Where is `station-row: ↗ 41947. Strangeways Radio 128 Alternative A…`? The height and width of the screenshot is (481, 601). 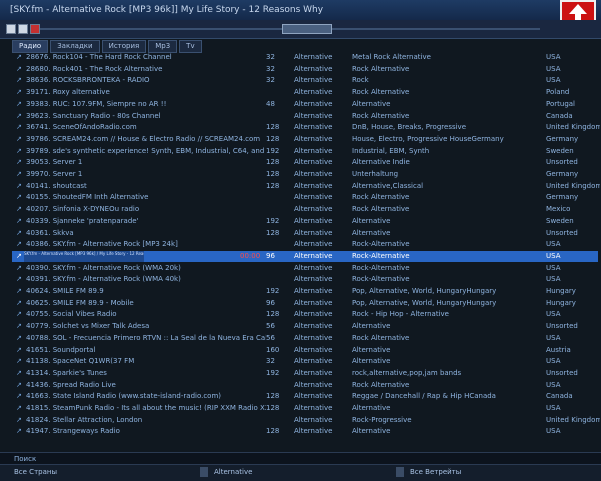 station-row: ↗ 41947. Strangeways Radio 128 Alternative A… is located at coordinates (305, 431).